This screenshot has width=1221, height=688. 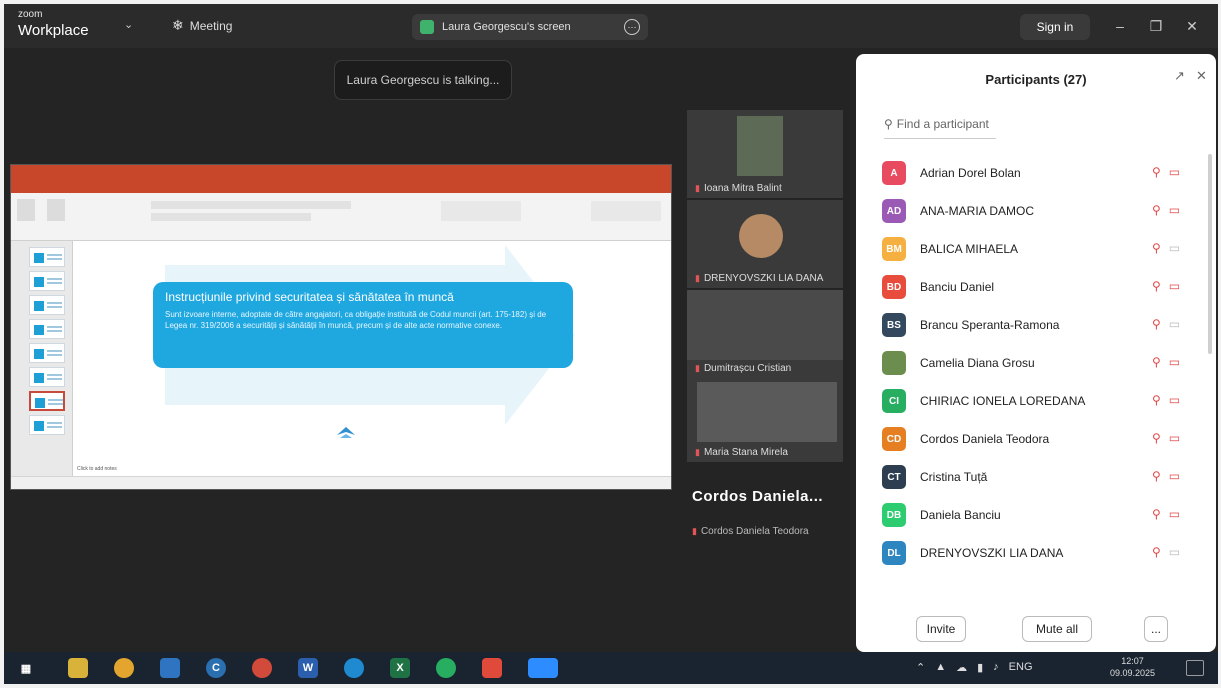 I want to click on slide-thumbnail-selected, so click(x=47, y=401).